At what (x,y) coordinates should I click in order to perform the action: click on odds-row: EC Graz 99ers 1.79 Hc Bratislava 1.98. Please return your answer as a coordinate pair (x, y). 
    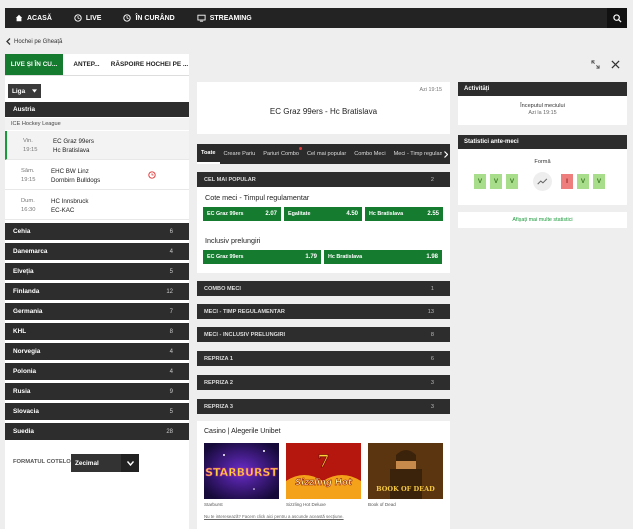
    Looking at the image, I should click on (322, 257).